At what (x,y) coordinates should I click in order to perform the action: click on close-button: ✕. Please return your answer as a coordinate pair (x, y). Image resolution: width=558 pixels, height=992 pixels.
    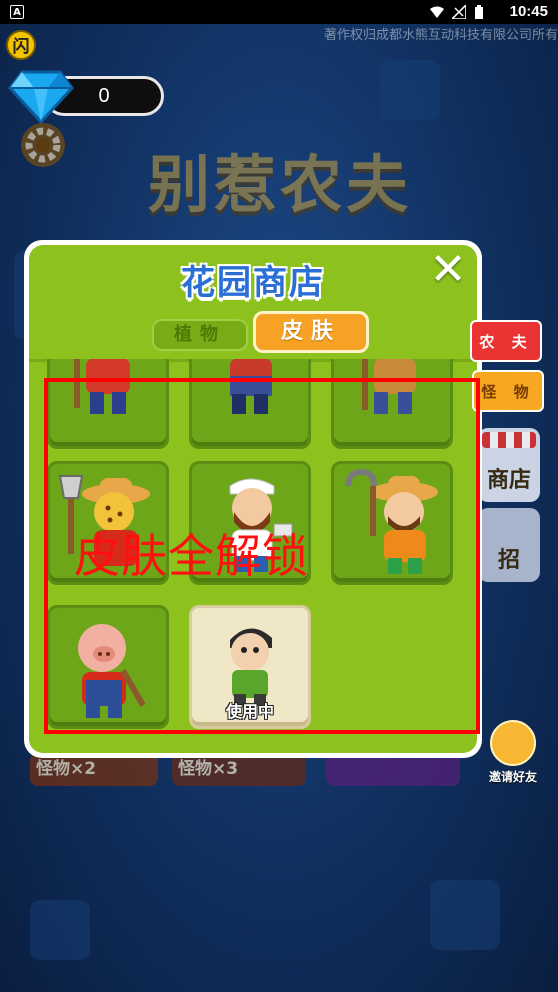
    Looking at the image, I should click on (448, 270).